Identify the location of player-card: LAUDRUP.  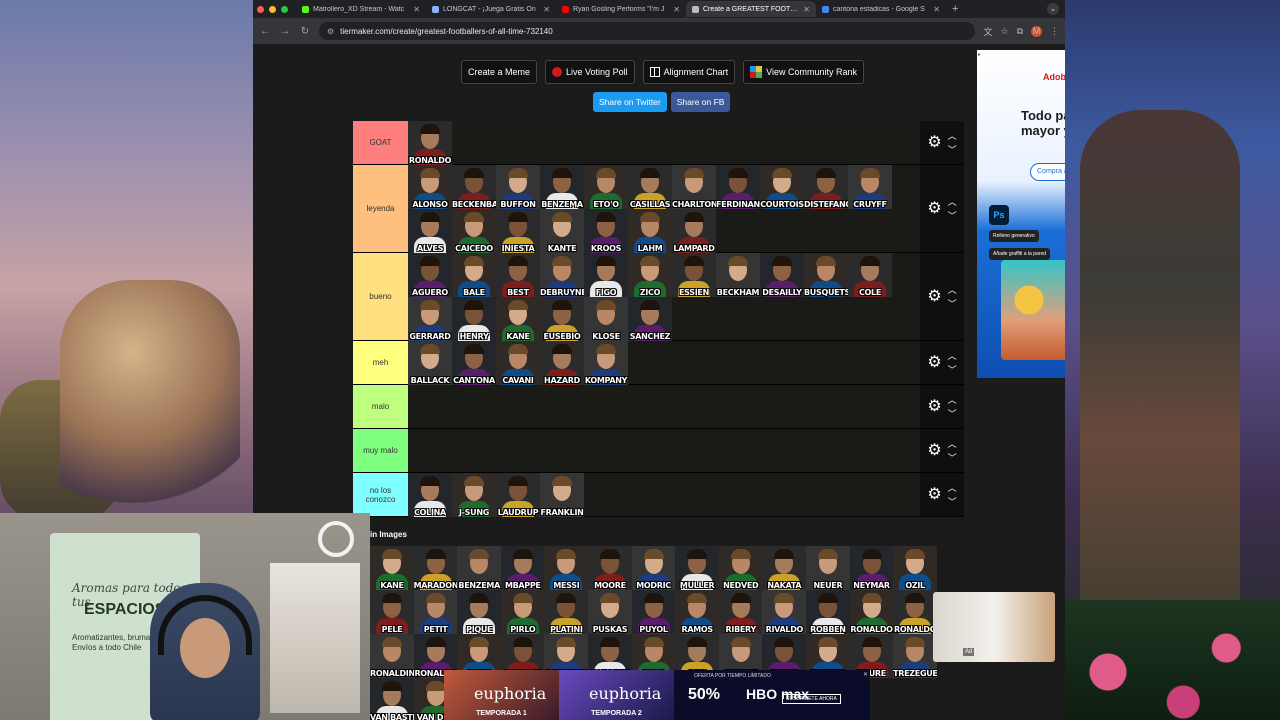
(518, 495).